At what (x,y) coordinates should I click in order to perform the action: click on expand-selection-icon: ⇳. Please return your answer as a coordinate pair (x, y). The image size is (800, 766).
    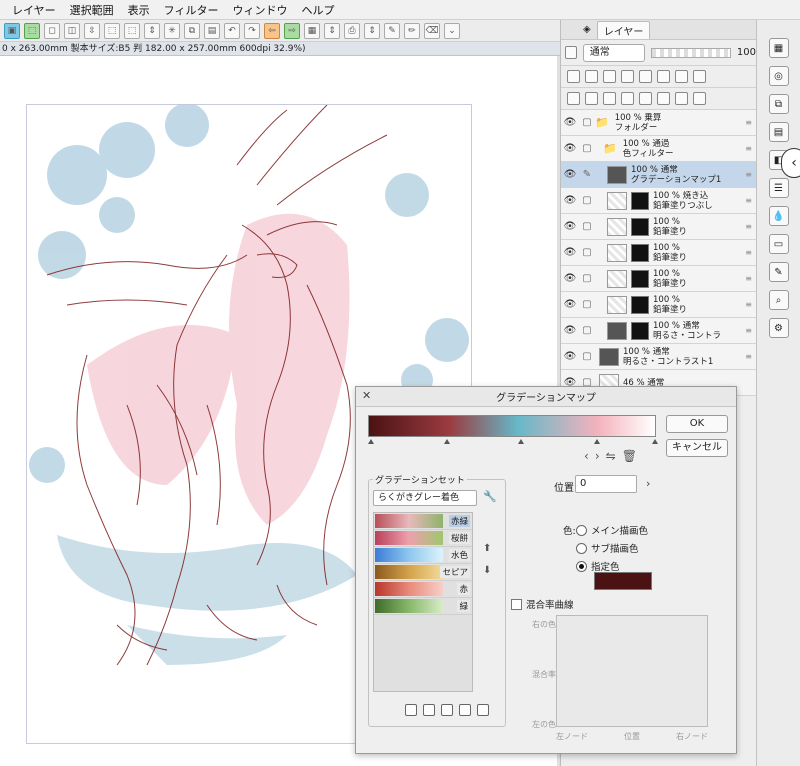
    Looking at the image, I should click on (92, 30).